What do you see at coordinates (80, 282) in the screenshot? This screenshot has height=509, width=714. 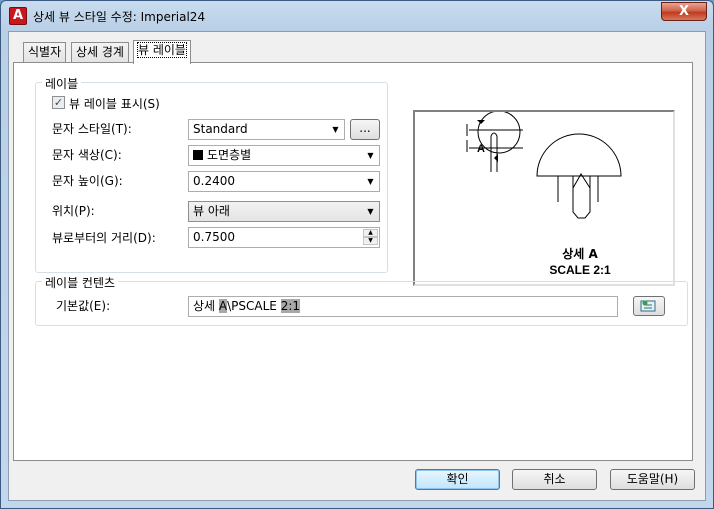 I see `label-contents-group-title: 레이블 컨텐츠` at bounding box center [80, 282].